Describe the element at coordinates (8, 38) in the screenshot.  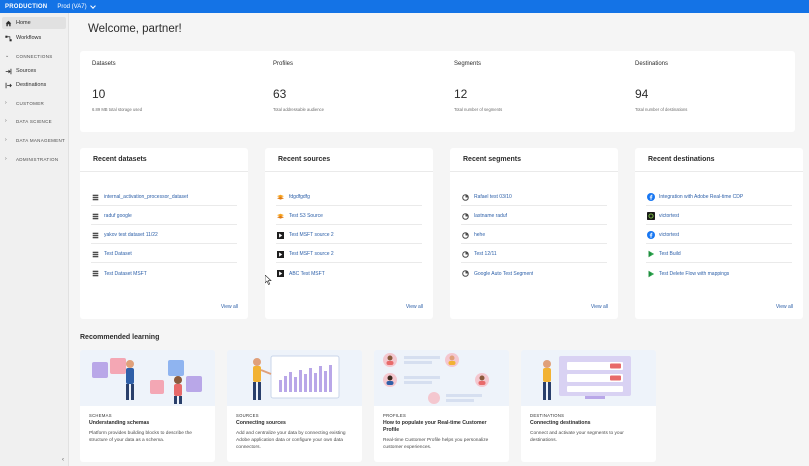
I see `workflow-icon` at that location.